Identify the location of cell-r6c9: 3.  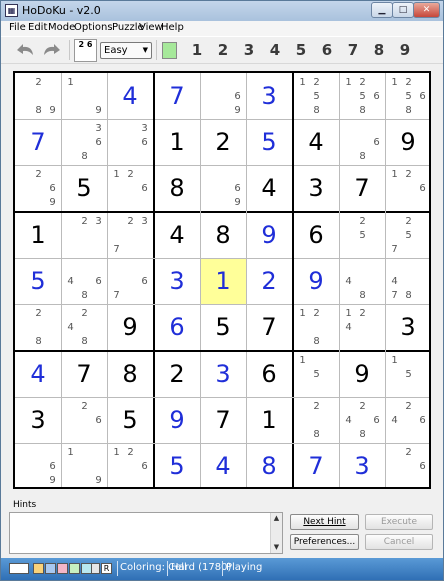
(408, 327).